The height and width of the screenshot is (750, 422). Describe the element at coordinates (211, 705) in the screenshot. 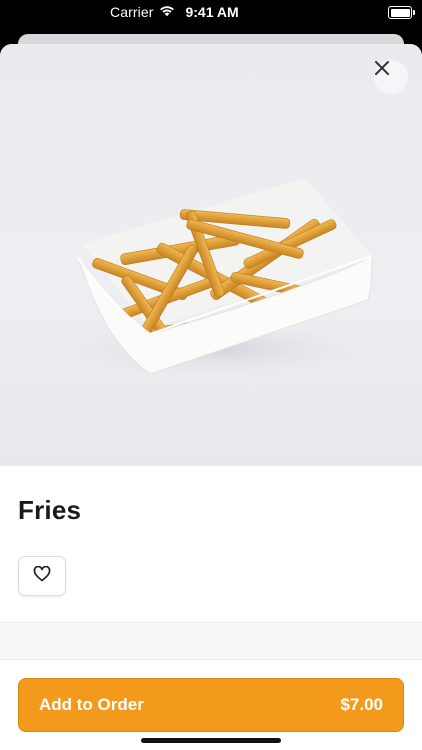

I see `add-to-order-button: Add to Order $7.00` at that location.